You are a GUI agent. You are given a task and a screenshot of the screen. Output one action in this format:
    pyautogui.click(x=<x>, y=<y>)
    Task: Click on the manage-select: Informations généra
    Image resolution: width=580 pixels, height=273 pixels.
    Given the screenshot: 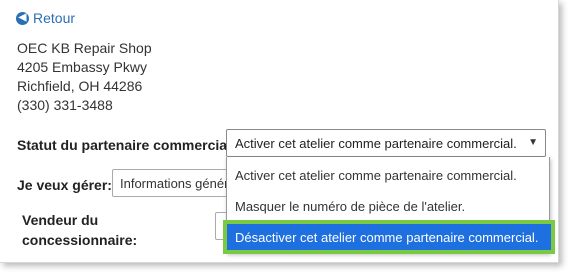 What is the action you would take?
    pyautogui.click(x=177, y=183)
    